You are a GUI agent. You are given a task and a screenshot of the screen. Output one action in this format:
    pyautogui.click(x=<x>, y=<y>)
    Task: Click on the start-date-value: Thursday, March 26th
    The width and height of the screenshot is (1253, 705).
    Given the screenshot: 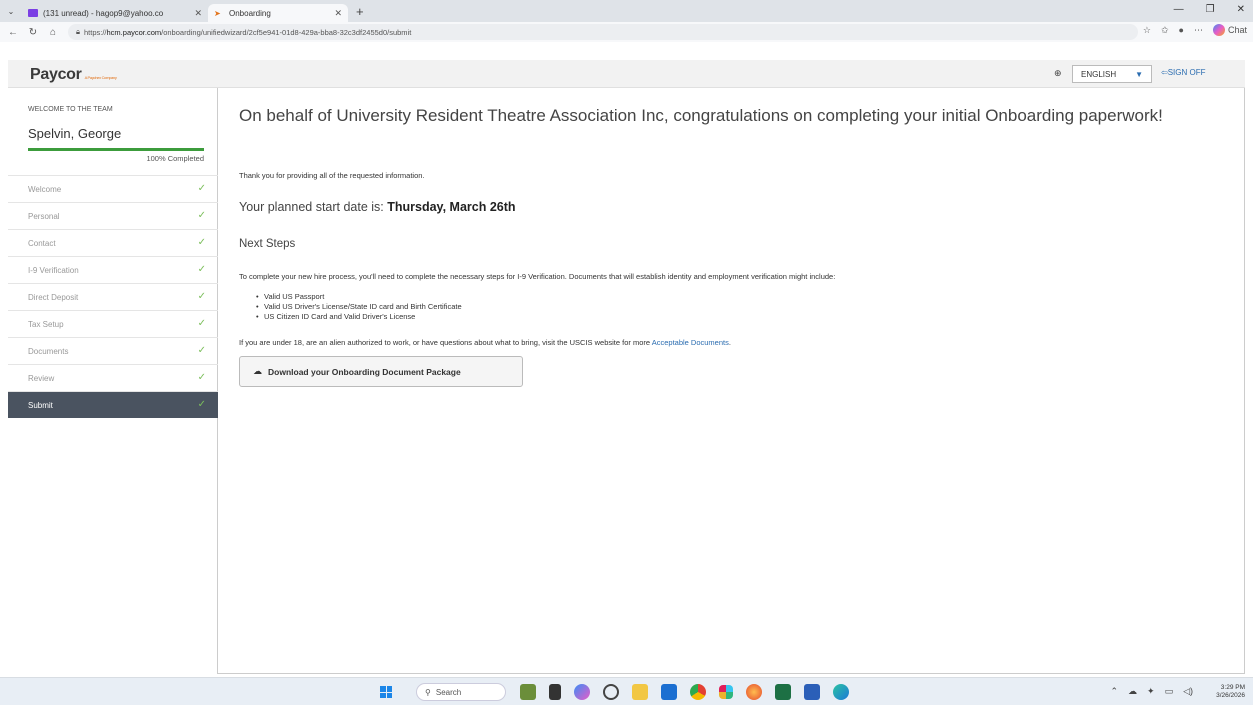 What is the action you would take?
    pyautogui.click(x=451, y=207)
    